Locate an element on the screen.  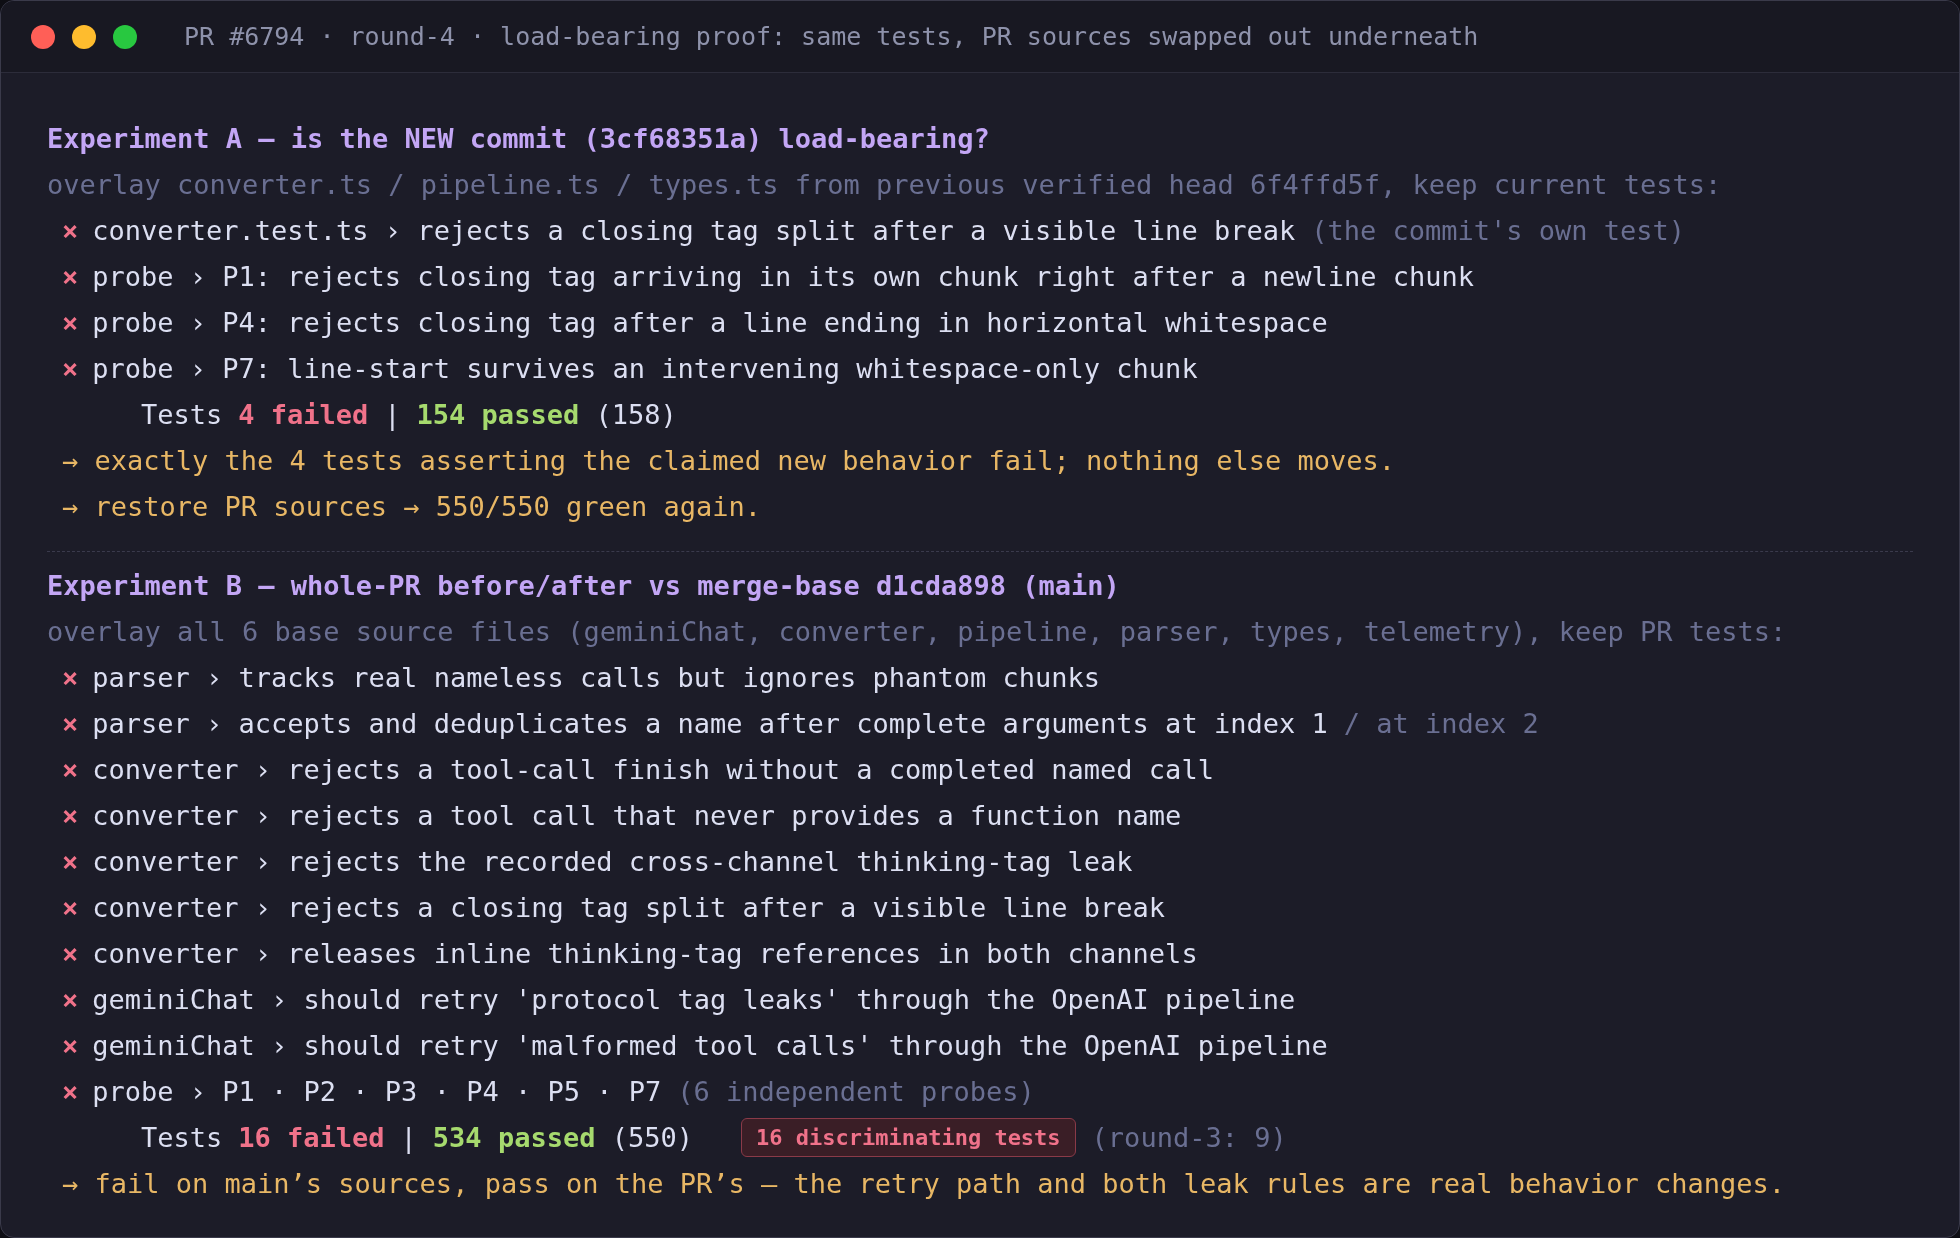
conclusion-text: → exactly the 4 tests asserting the claimed new behavior fail; nothing else moves. is located at coordinates (728, 460).